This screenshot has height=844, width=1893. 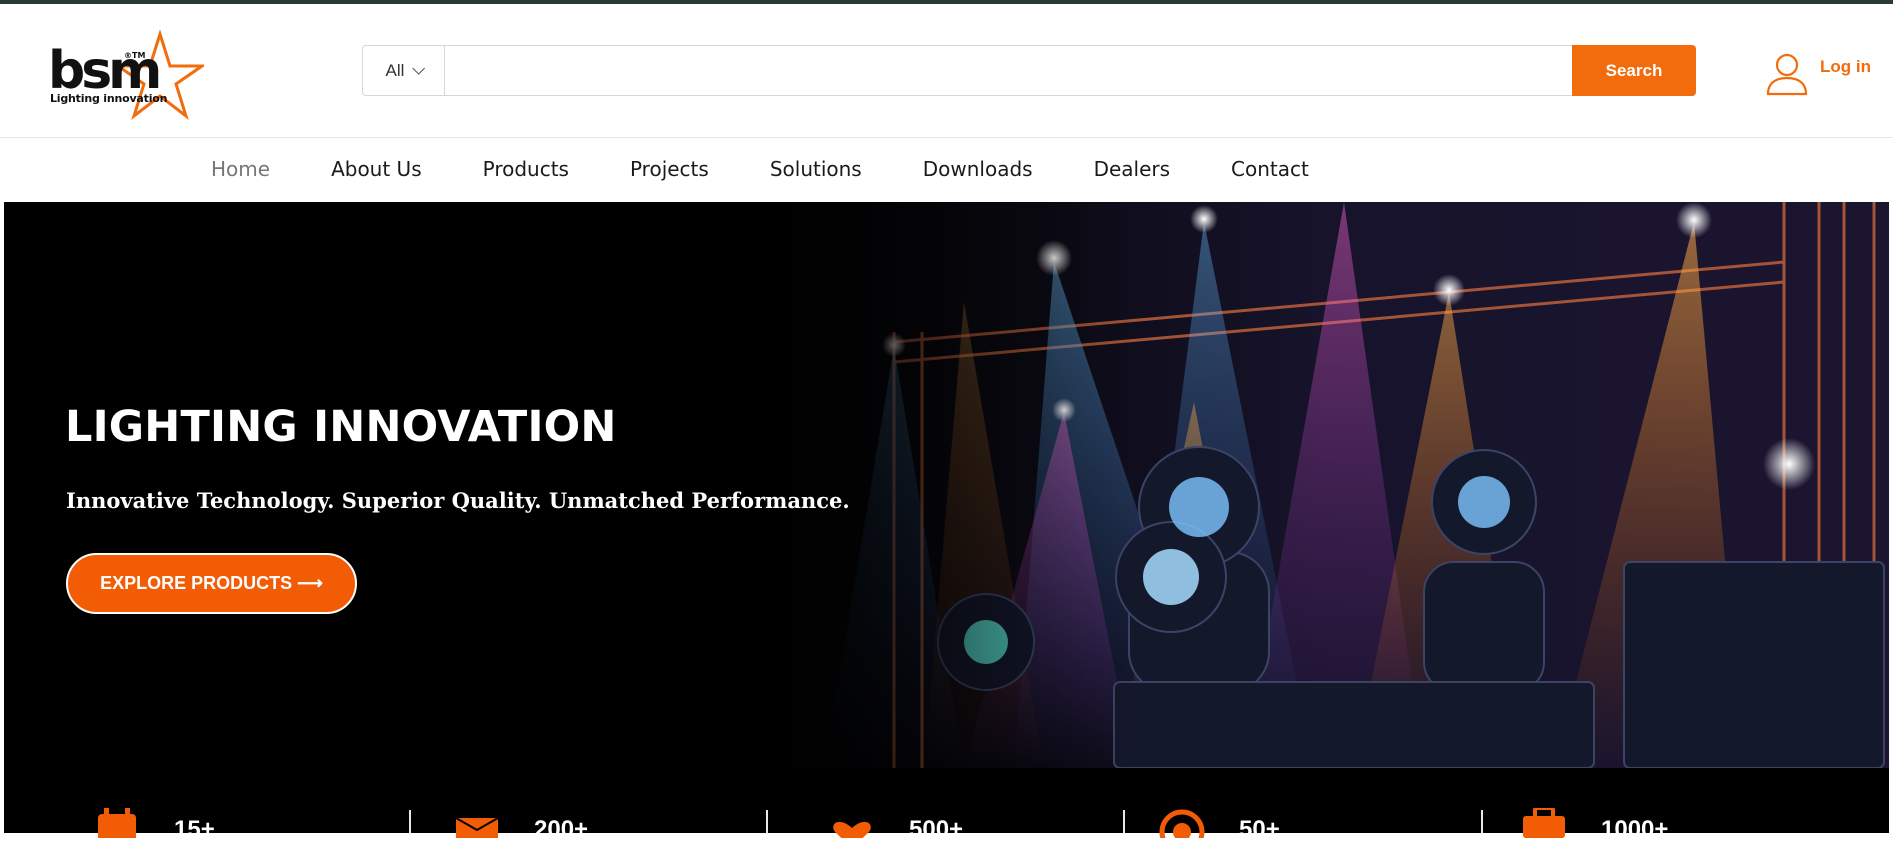 I want to click on stat-value: 15+, so click(x=194, y=829).